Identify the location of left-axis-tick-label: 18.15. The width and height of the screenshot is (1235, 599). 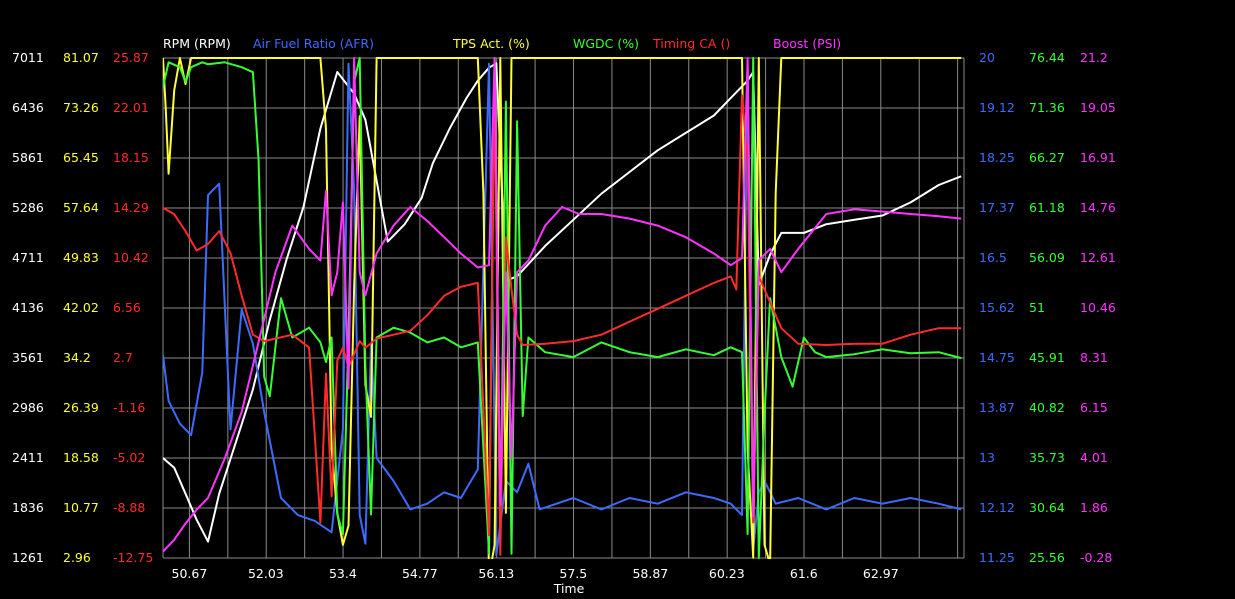
(131, 157).